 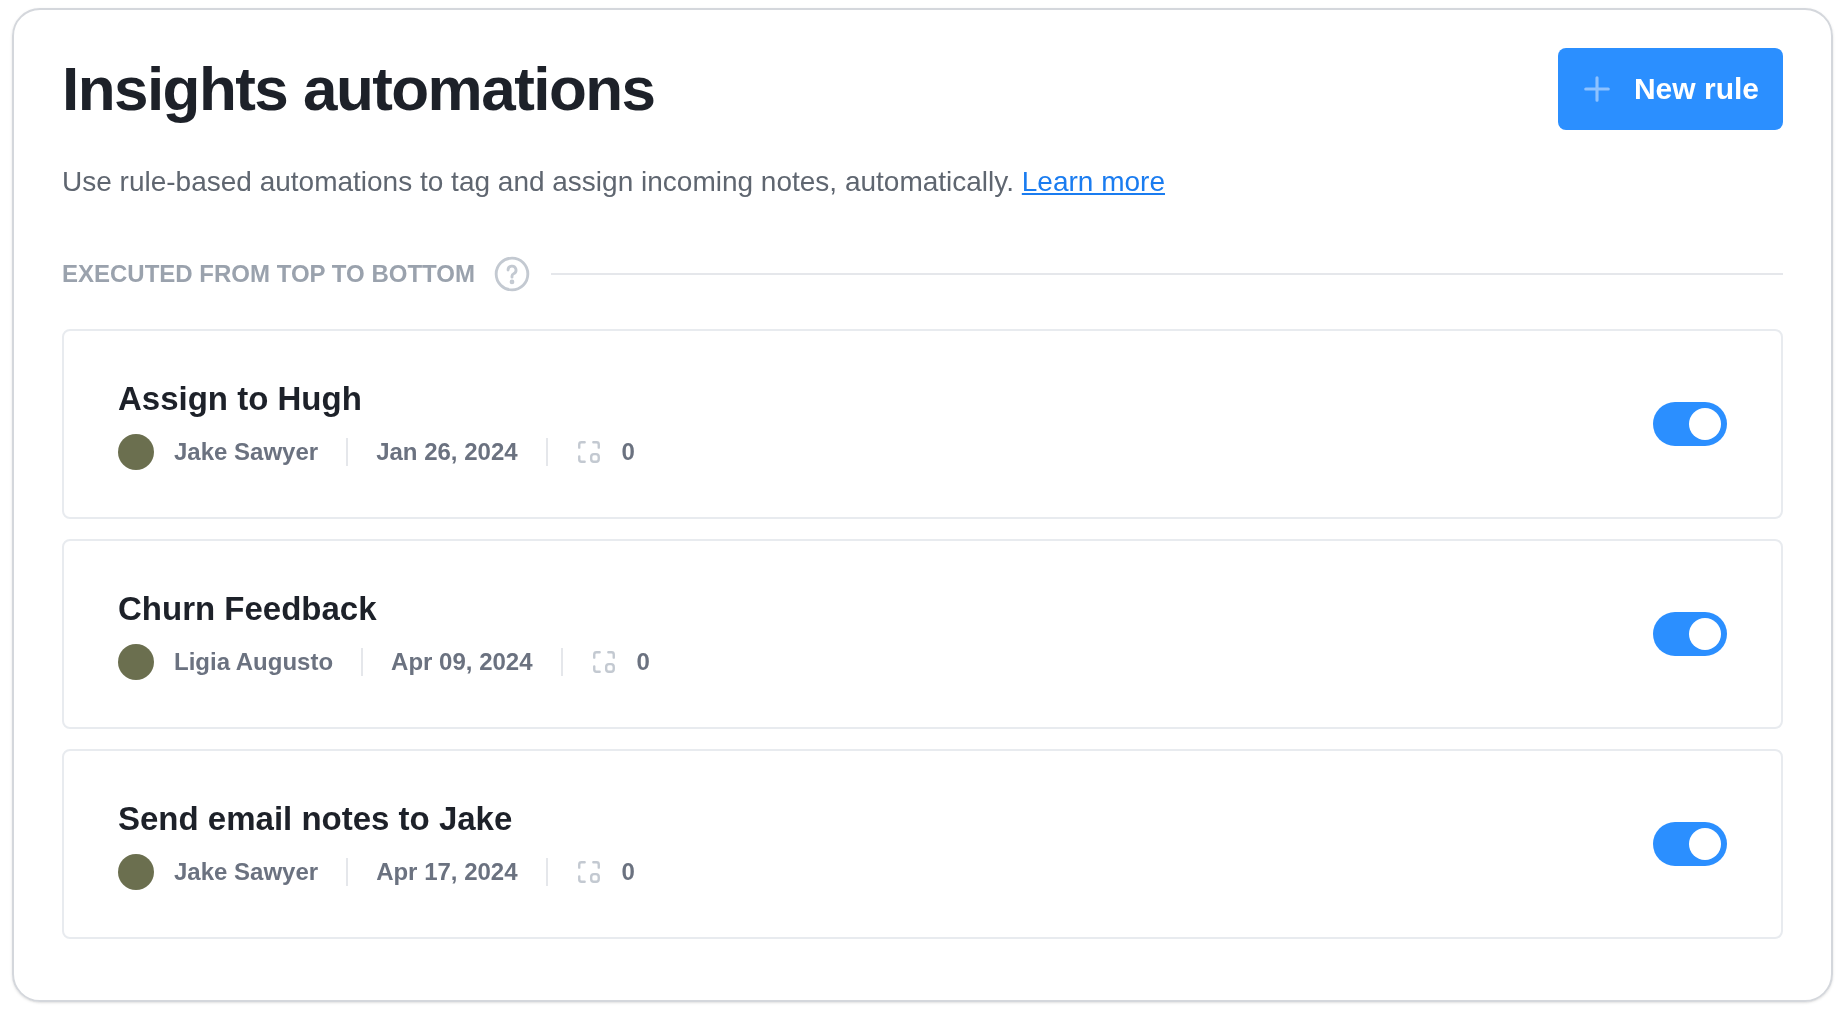 What do you see at coordinates (248, 609) in the screenshot?
I see `rule-name: Churn Feedback` at bounding box center [248, 609].